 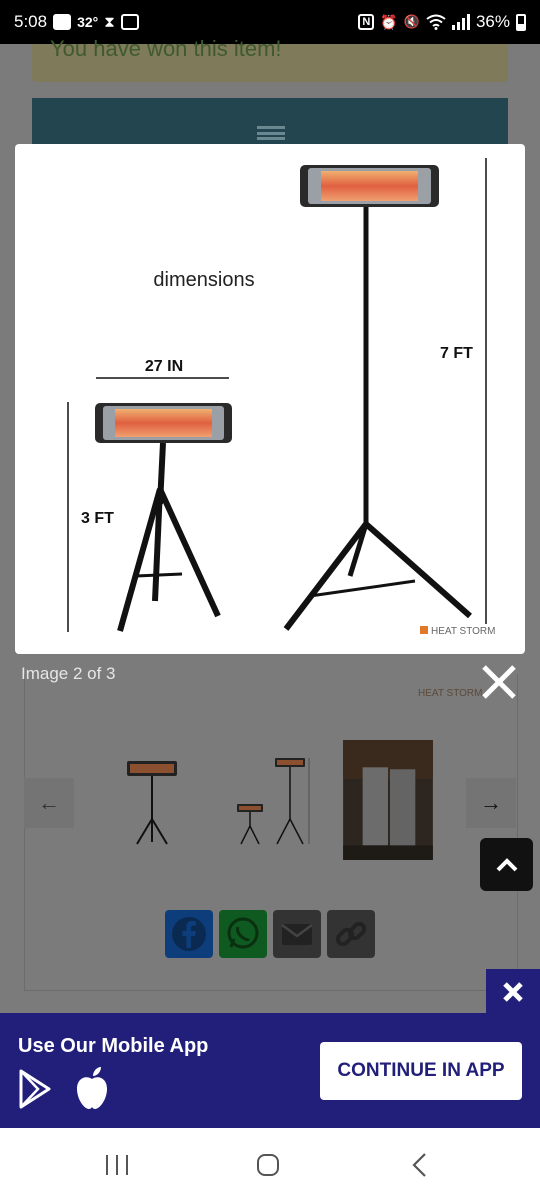 I want to click on won-message: You have won this item!, so click(x=166, y=48).